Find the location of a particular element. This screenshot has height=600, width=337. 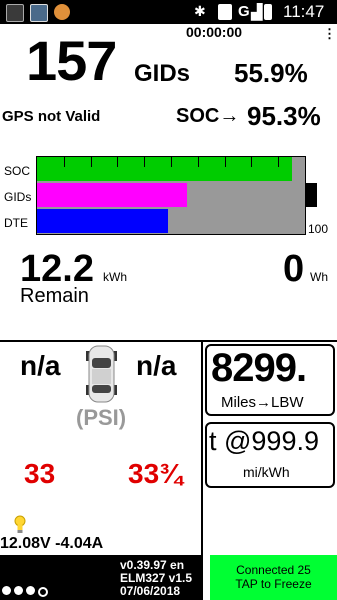

soc-bar is located at coordinates (164, 169).